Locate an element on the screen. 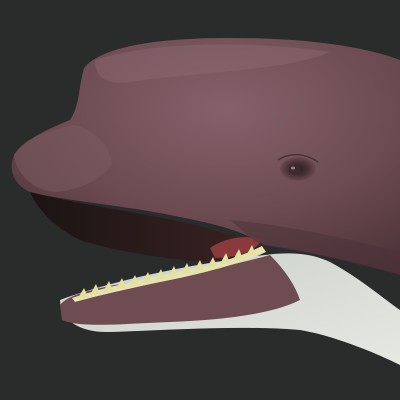 The height and width of the screenshot is (400, 400). eye-highlight is located at coordinates (293, 168).